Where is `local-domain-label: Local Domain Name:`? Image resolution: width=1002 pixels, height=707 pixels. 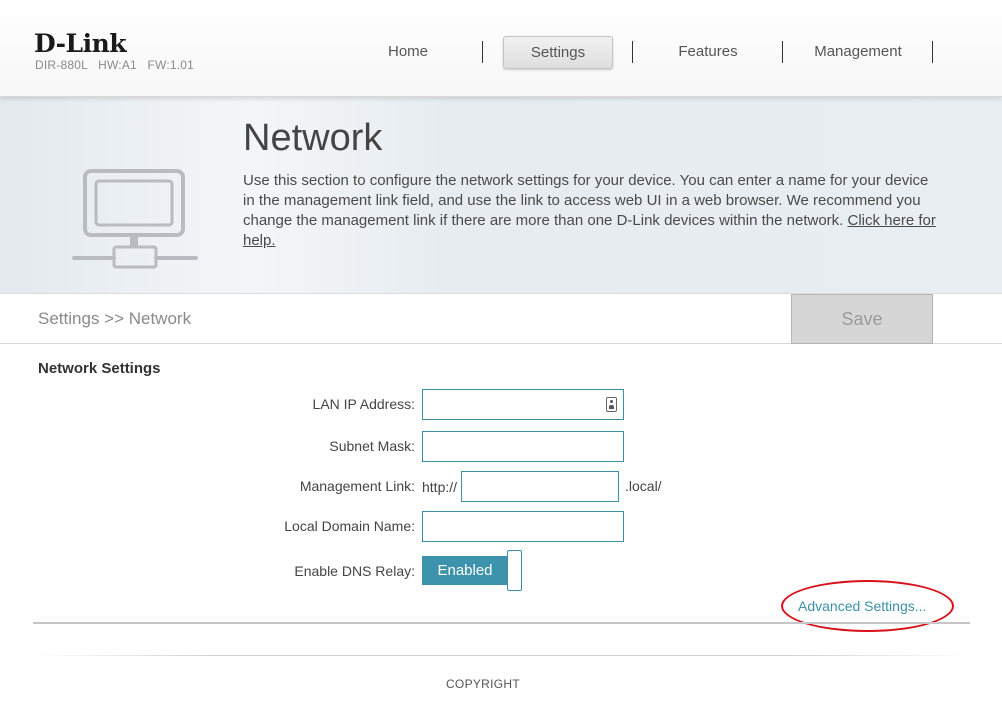 local-domain-label: Local Domain Name: is located at coordinates (349, 526).